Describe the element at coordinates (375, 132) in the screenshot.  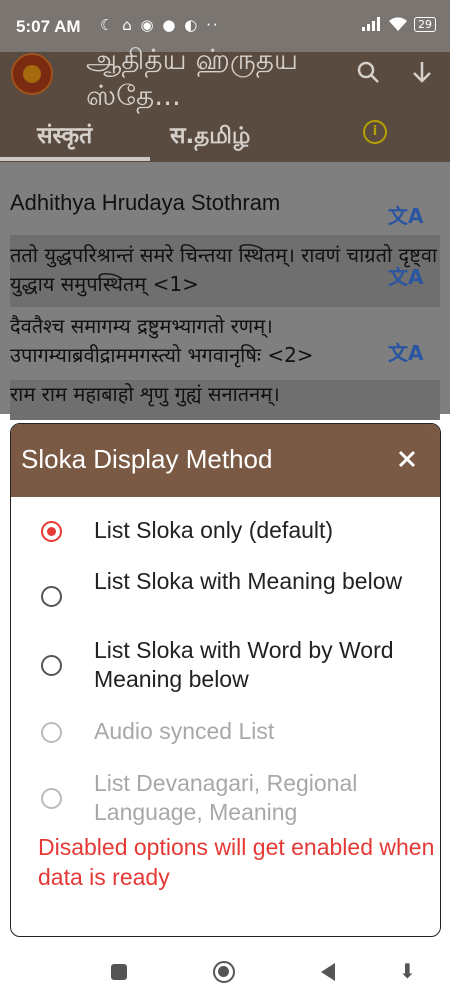
I see `info-icon: i` at that location.